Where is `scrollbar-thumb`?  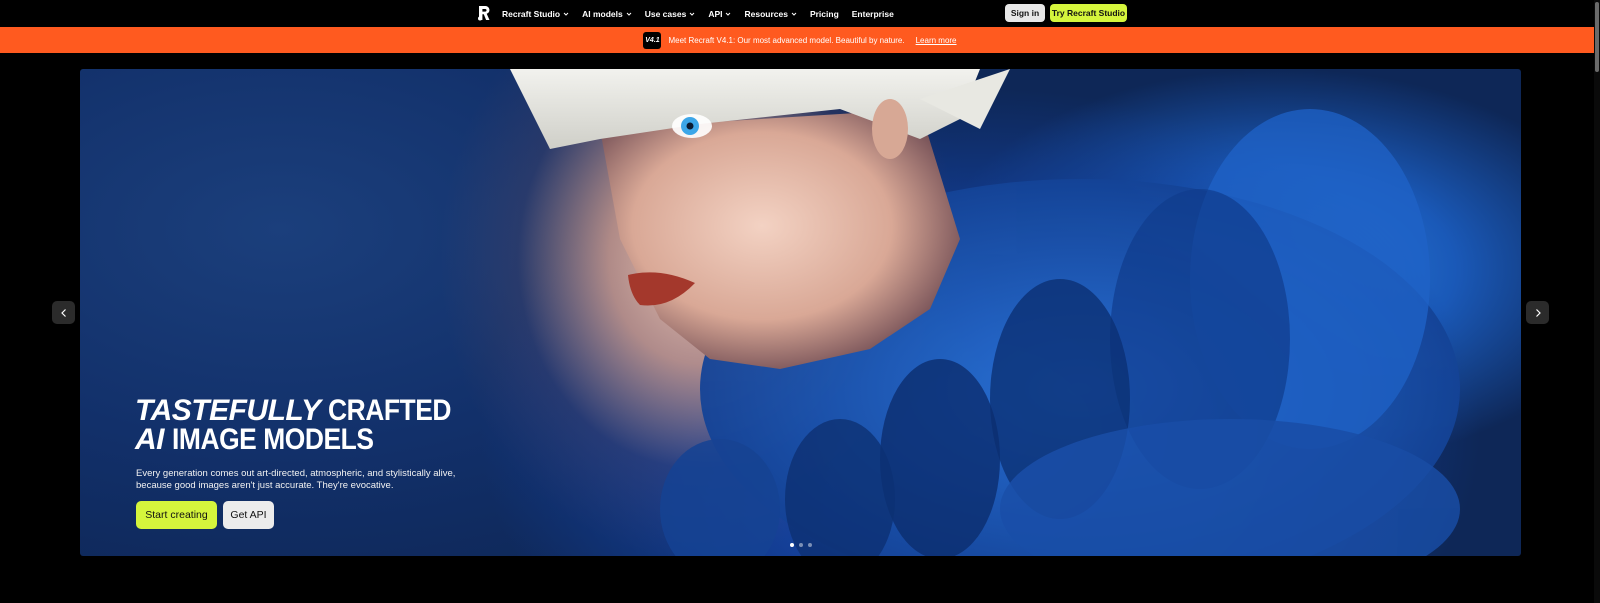
scrollbar-thumb is located at coordinates (1597, 37).